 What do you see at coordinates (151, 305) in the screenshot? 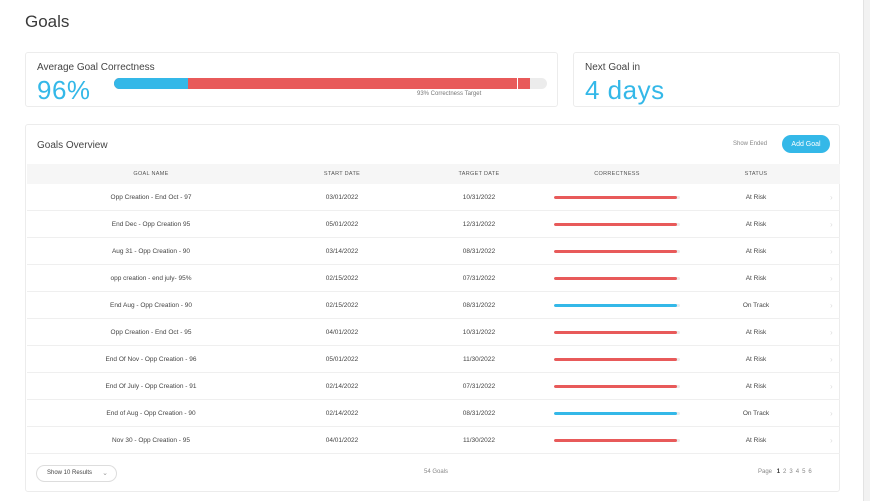
I see `goal-name: End Aug - Opp Creation - 90` at bounding box center [151, 305].